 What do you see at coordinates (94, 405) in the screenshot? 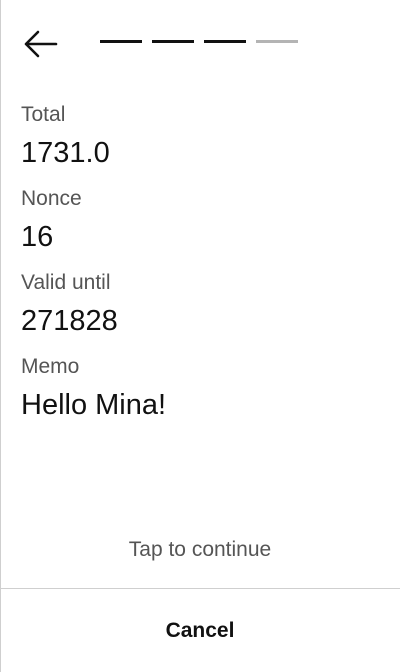
I see `field-value: Hello Mina!` at bounding box center [94, 405].